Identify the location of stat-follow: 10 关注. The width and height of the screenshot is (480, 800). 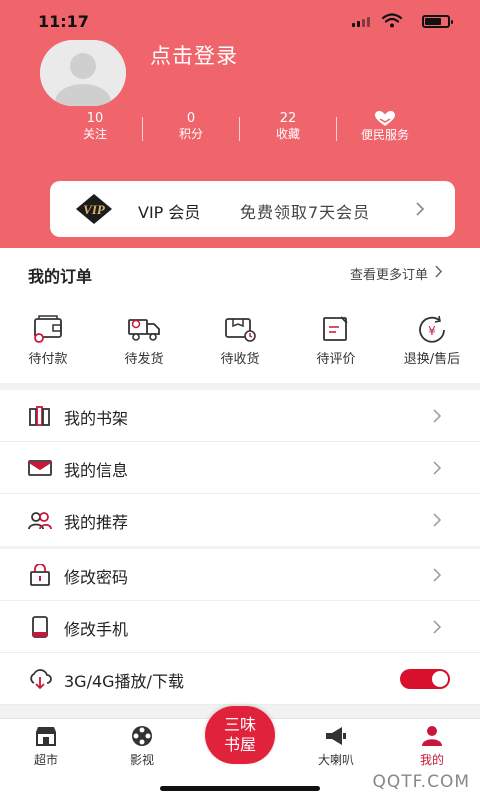
(95, 126).